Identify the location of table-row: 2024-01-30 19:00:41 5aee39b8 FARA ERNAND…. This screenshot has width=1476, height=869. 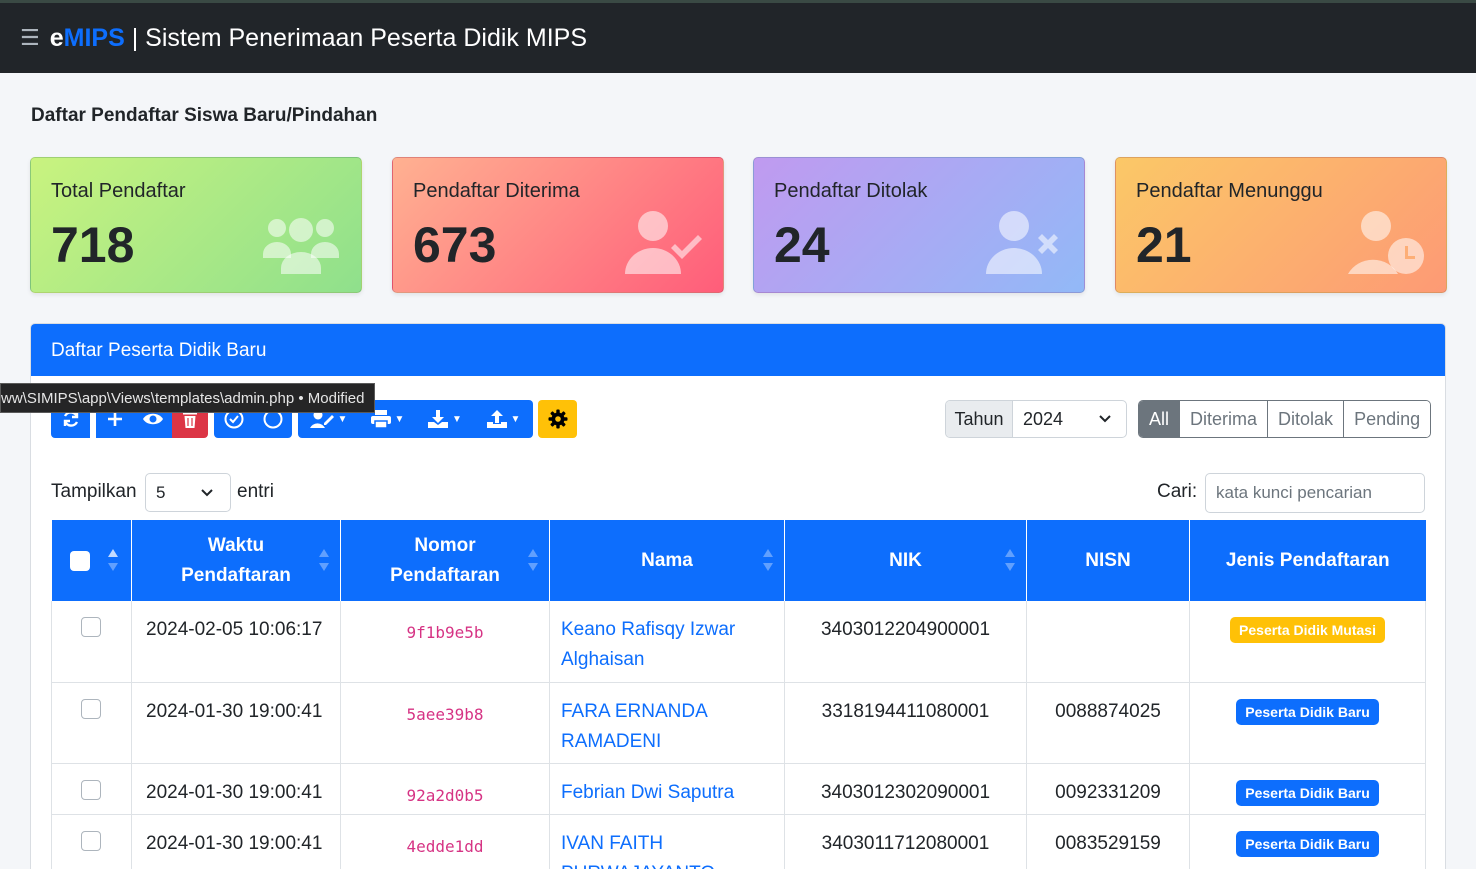
(738, 723).